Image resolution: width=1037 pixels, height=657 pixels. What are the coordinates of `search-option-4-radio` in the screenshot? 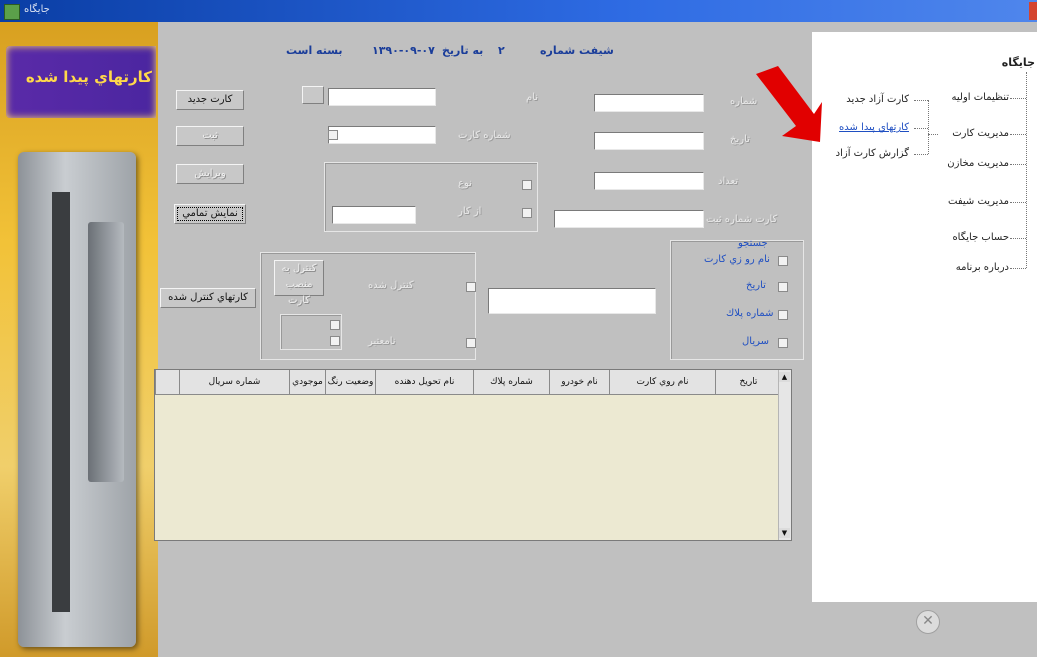 It's located at (783, 343).